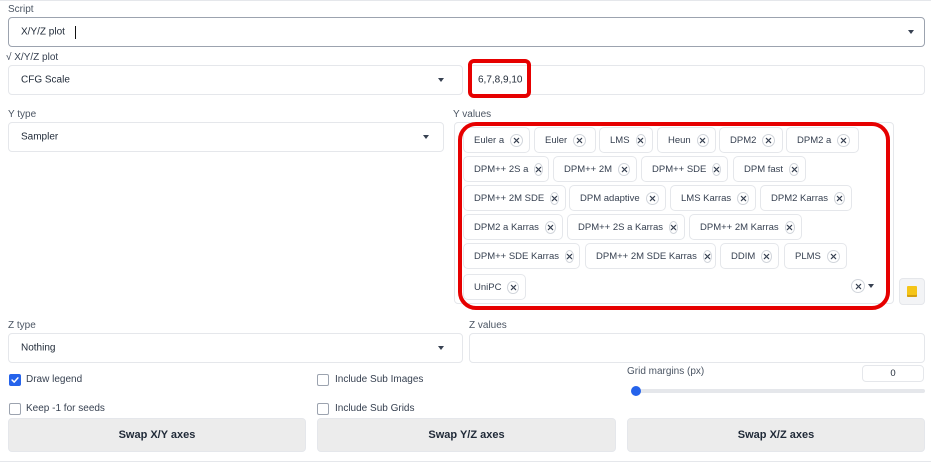 The height and width of the screenshot is (465, 931). I want to click on y-value-chip: DDIM, so click(749, 256).